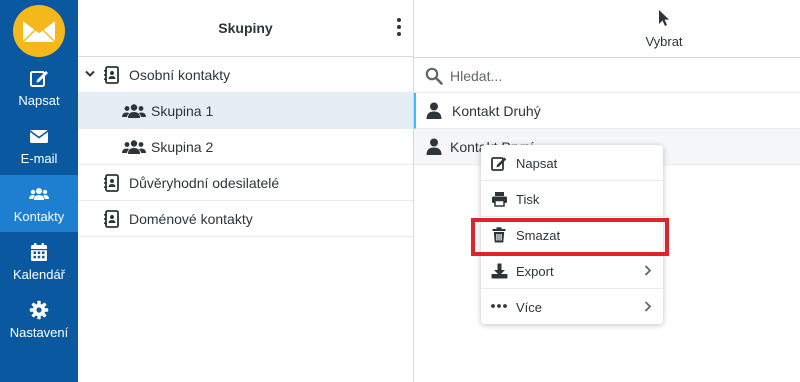  What do you see at coordinates (39, 136) in the screenshot?
I see `envelope-icon` at bounding box center [39, 136].